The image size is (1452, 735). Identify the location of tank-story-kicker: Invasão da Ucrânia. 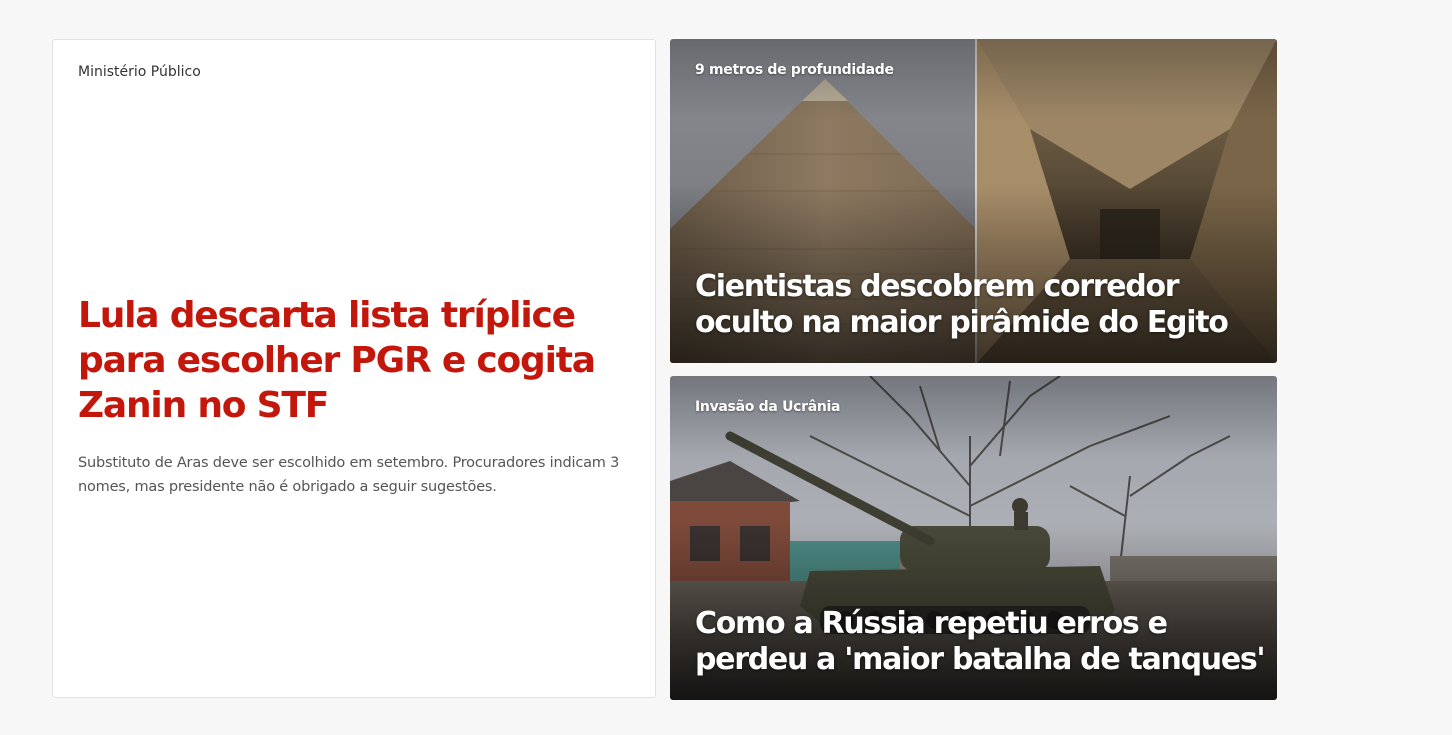
(768, 407).